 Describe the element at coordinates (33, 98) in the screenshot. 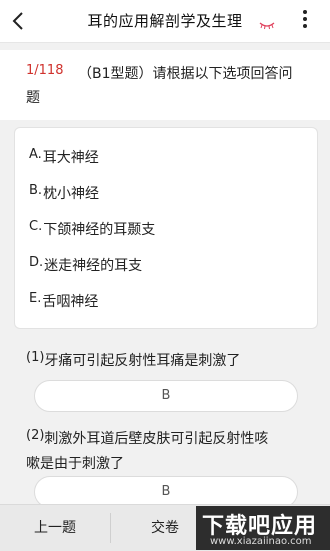

I see `question-text-cont: 题` at that location.